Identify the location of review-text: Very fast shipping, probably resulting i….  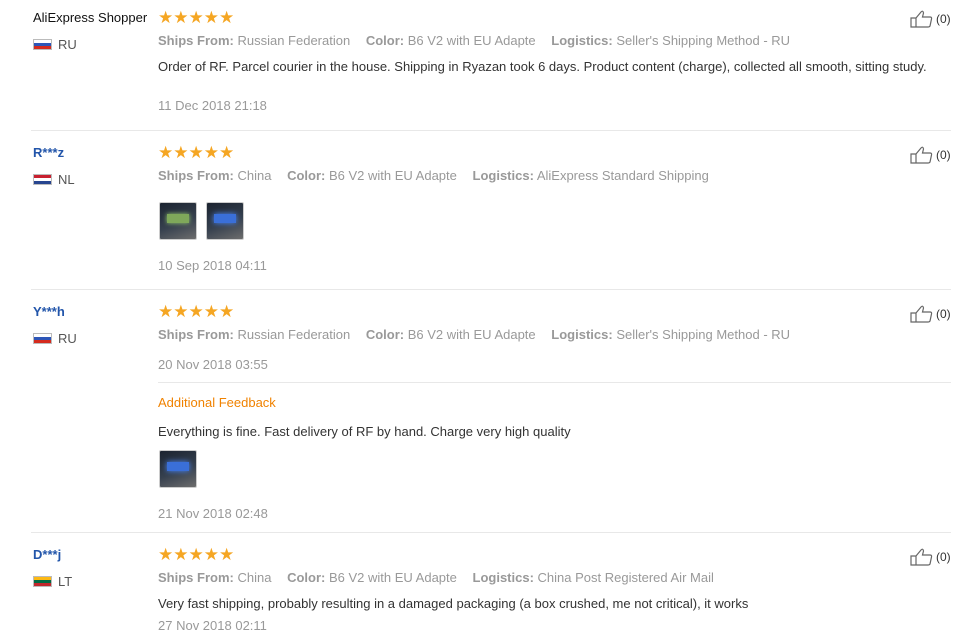
(453, 603).